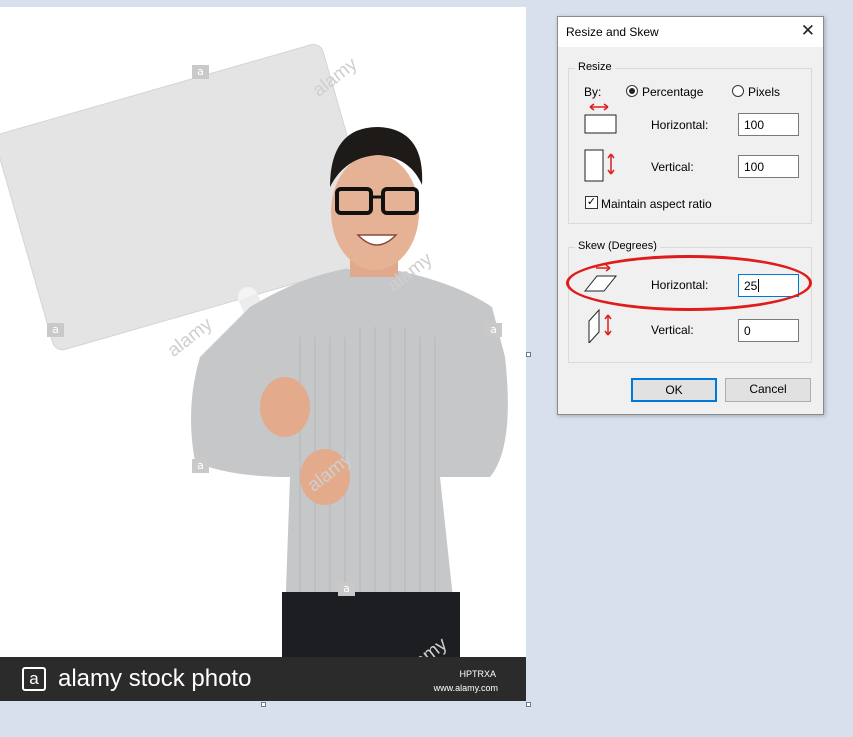 Image resolution: width=853 pixels, height=737 pixels. What do you see at coordinates (738, 91) in the screenshot?
I see `pixels-radio` at bounding box center [738, 91].